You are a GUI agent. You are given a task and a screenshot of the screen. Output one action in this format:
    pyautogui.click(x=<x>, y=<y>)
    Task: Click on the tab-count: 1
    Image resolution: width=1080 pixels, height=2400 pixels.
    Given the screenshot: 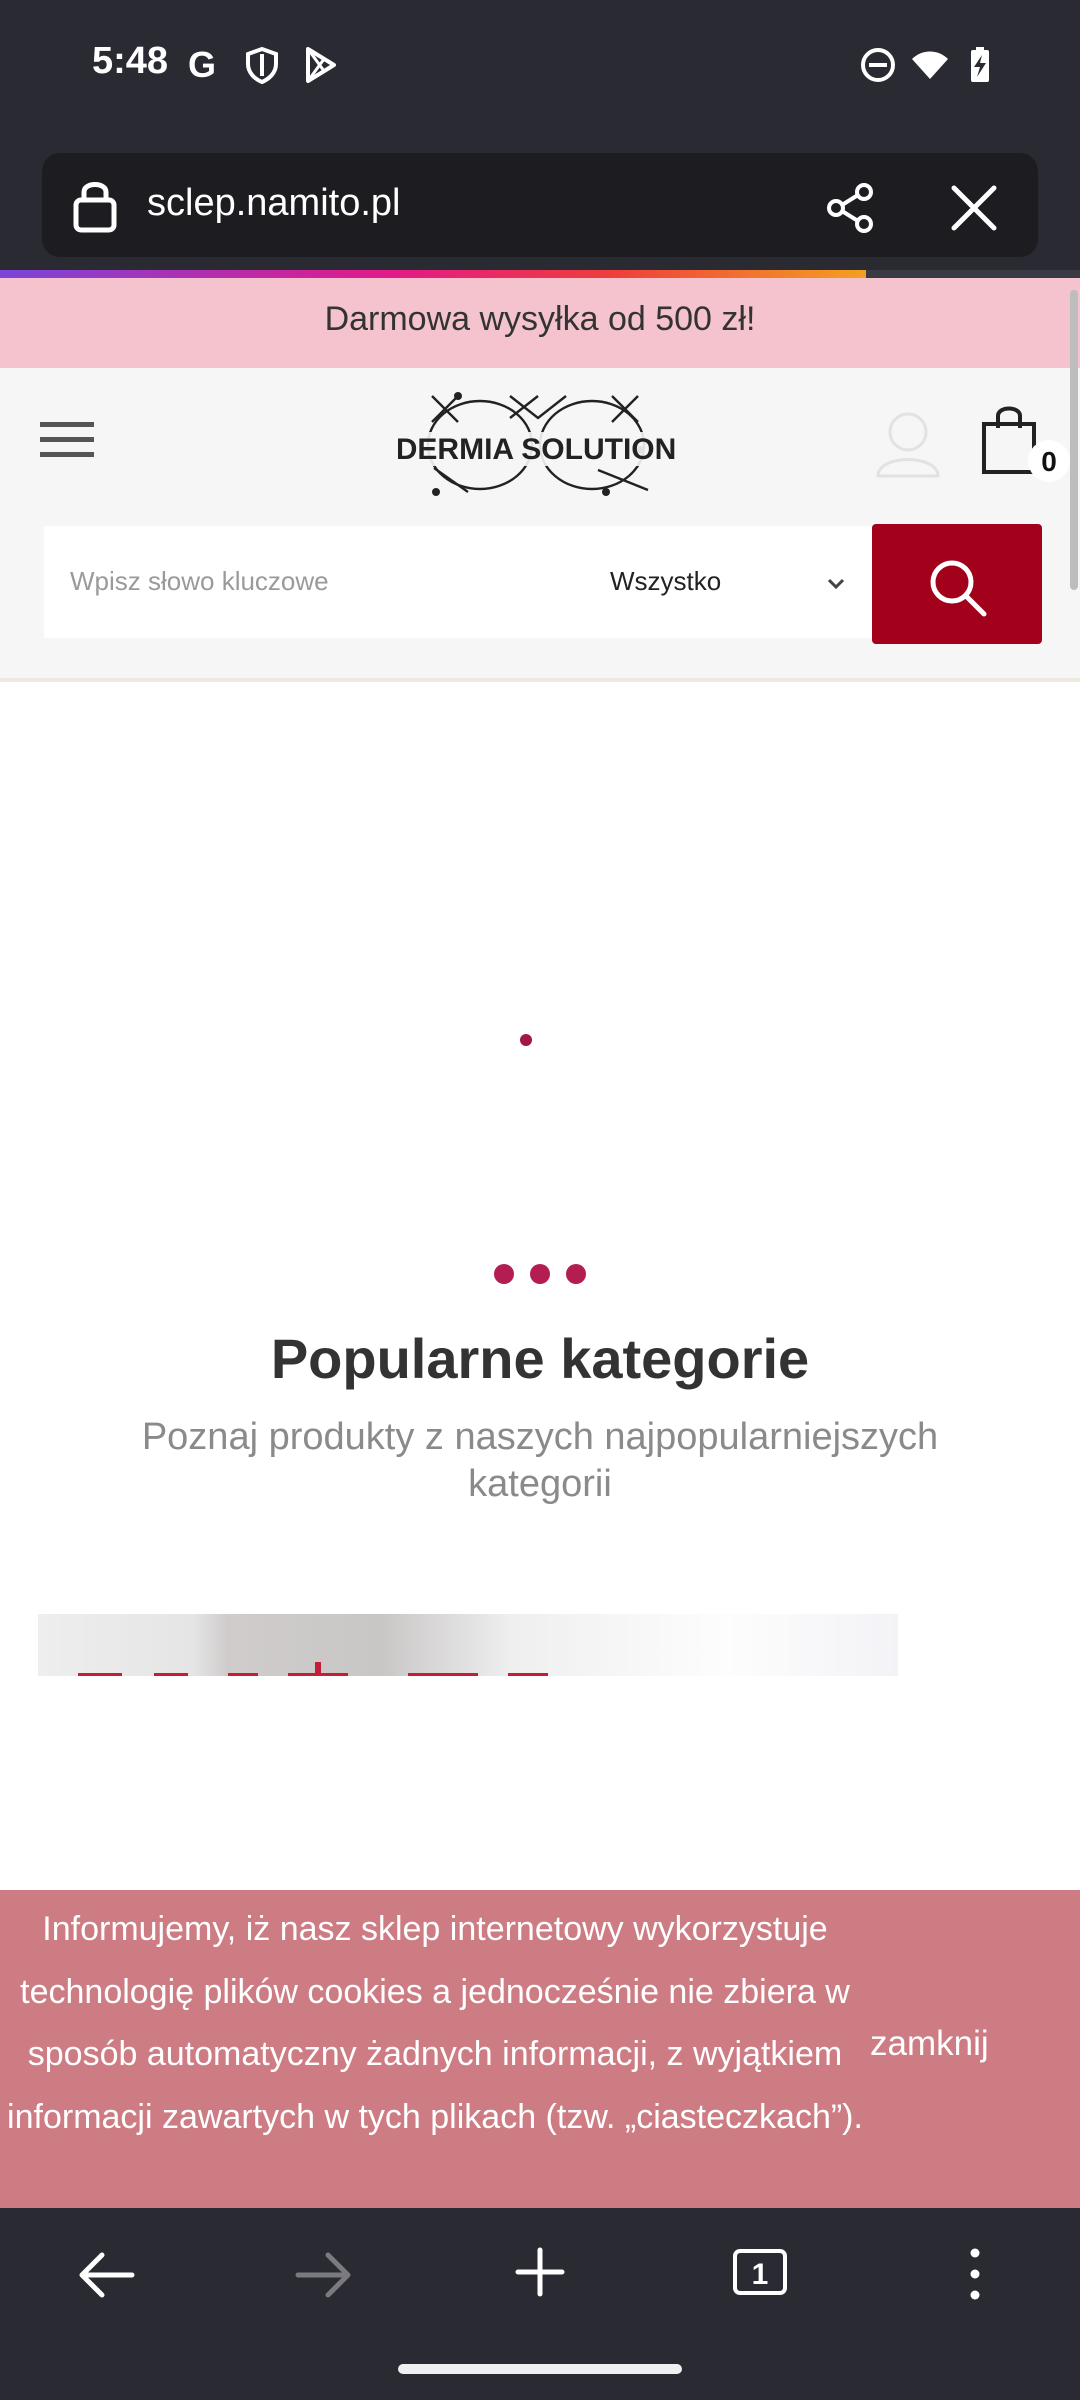 What is the action you would take?
    pyautogui.click(x=760, y=2274)
    